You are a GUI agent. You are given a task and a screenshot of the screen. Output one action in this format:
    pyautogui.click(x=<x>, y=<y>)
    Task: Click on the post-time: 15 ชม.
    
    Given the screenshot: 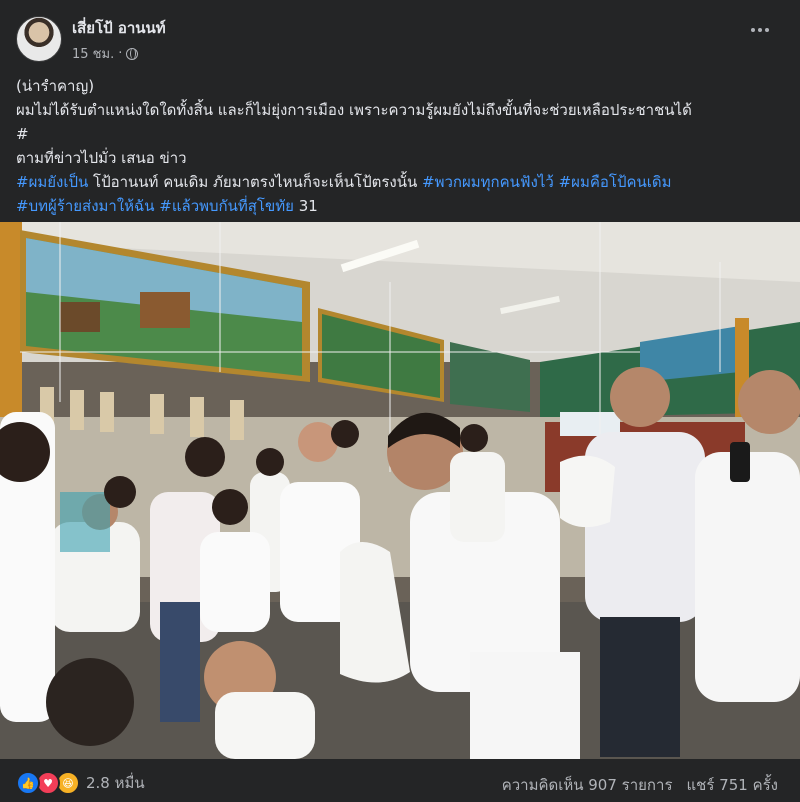 What is the action you would take?
    pyautogui.click(x=93, y=53)
    